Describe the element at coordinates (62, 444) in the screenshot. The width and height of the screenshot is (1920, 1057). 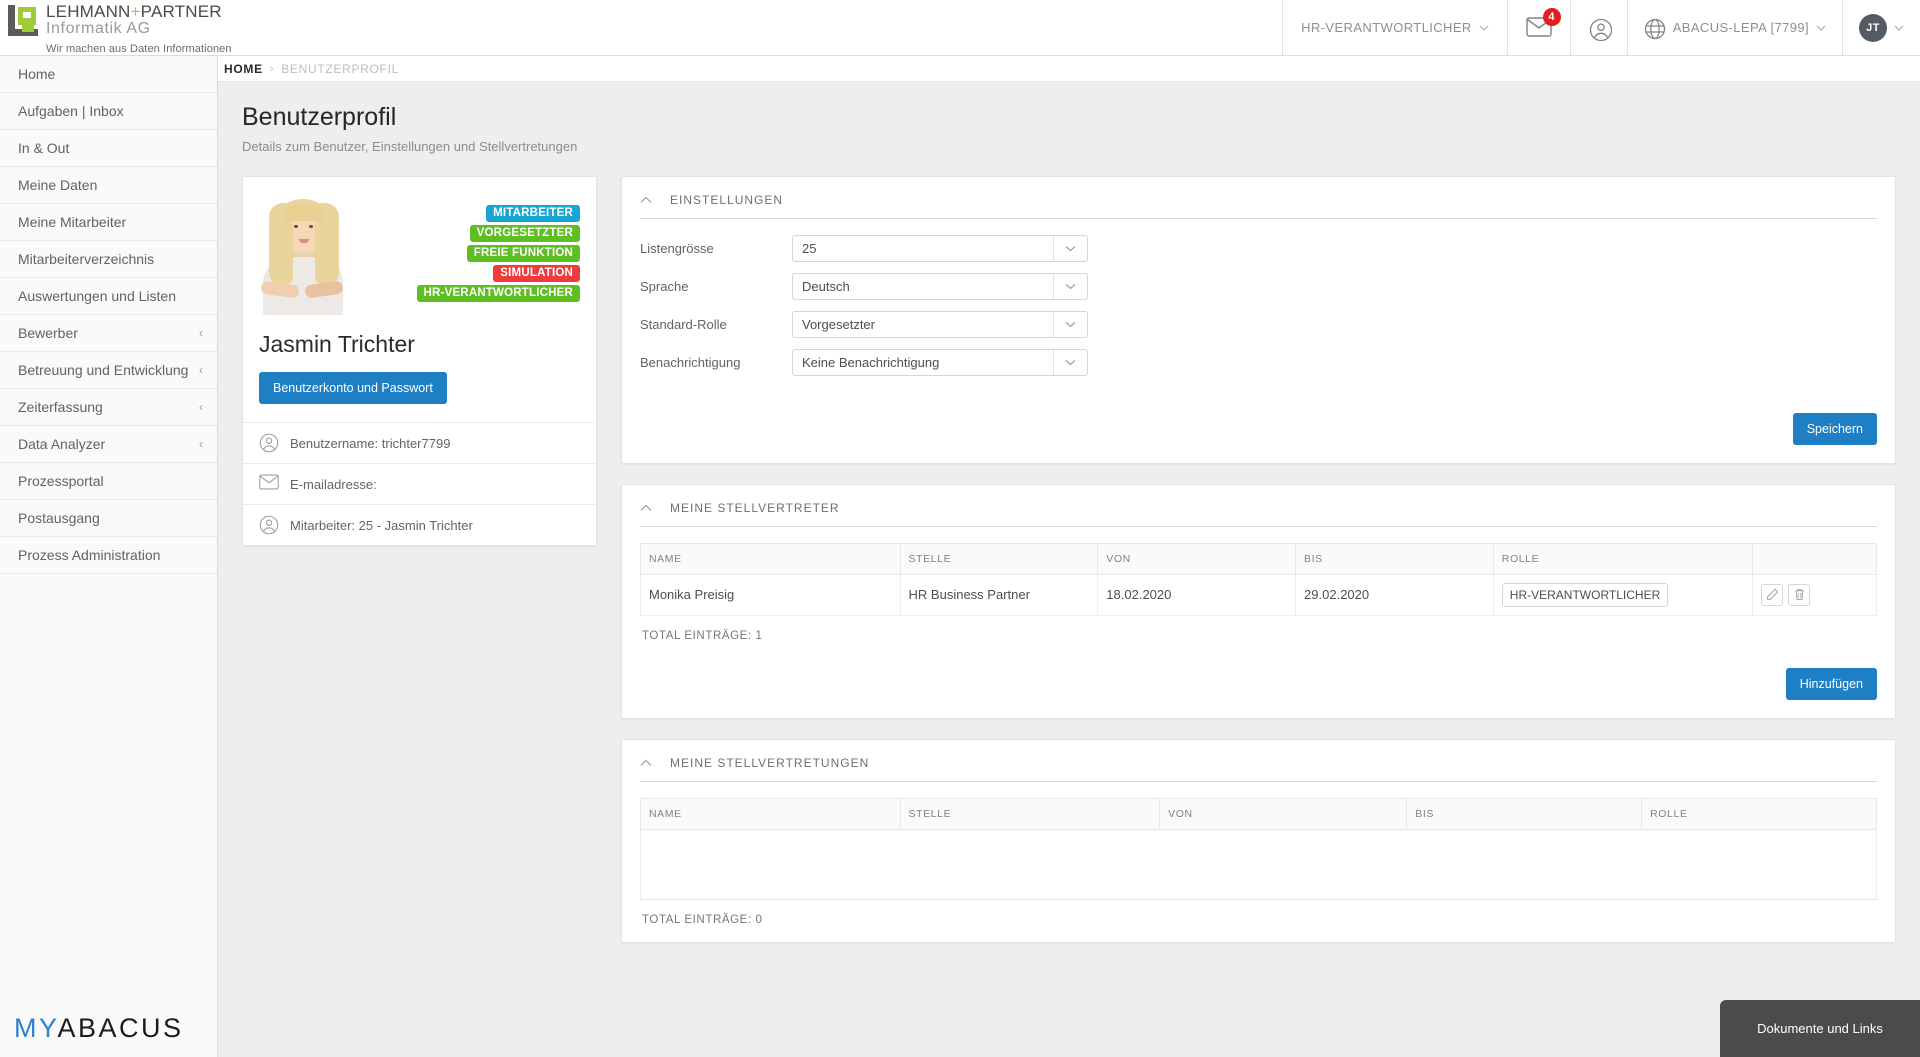
I see `sidebar-item-label: Data Analyzer` at that location.